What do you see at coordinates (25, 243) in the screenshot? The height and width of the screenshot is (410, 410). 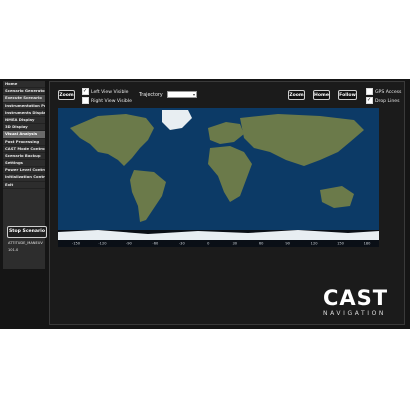 I see `scenario-name: ATTITUDE_MANEUV` at bounding box center [25, 243].